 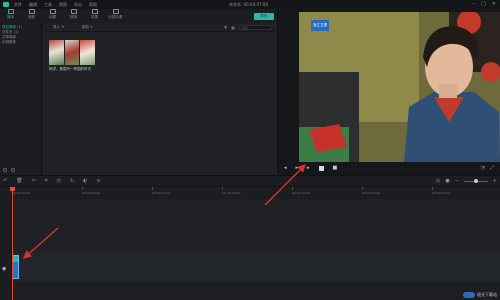 What do you see at coordinates (5, 170) in the screenshot?
I see `new-folder-icon` at bounding box center [5, 170].